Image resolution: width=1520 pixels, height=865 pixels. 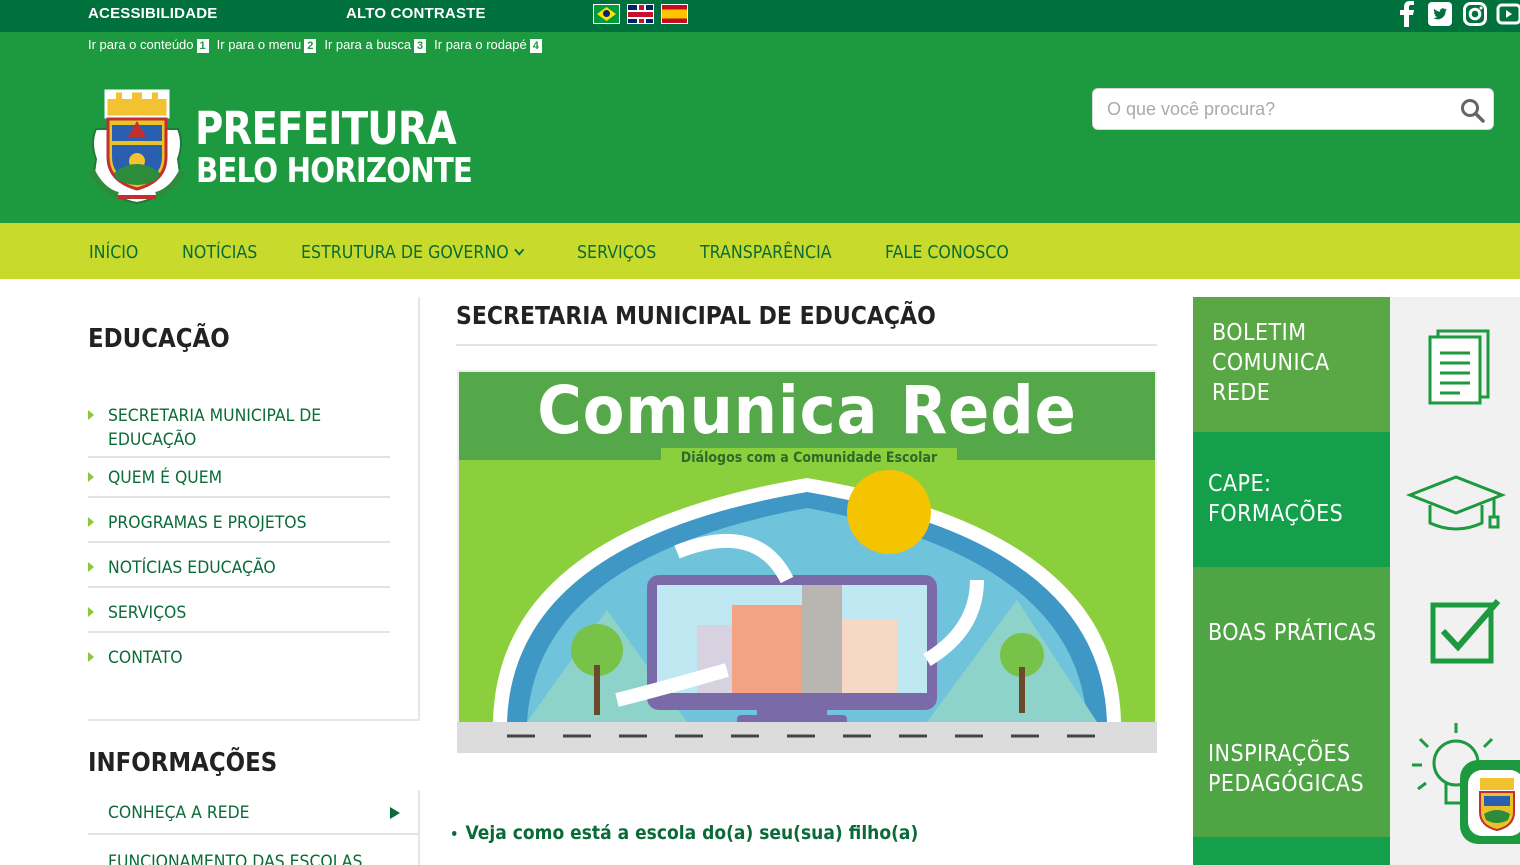 I want to click on sidebar-bottom-divider, so click(x=254, y=720).